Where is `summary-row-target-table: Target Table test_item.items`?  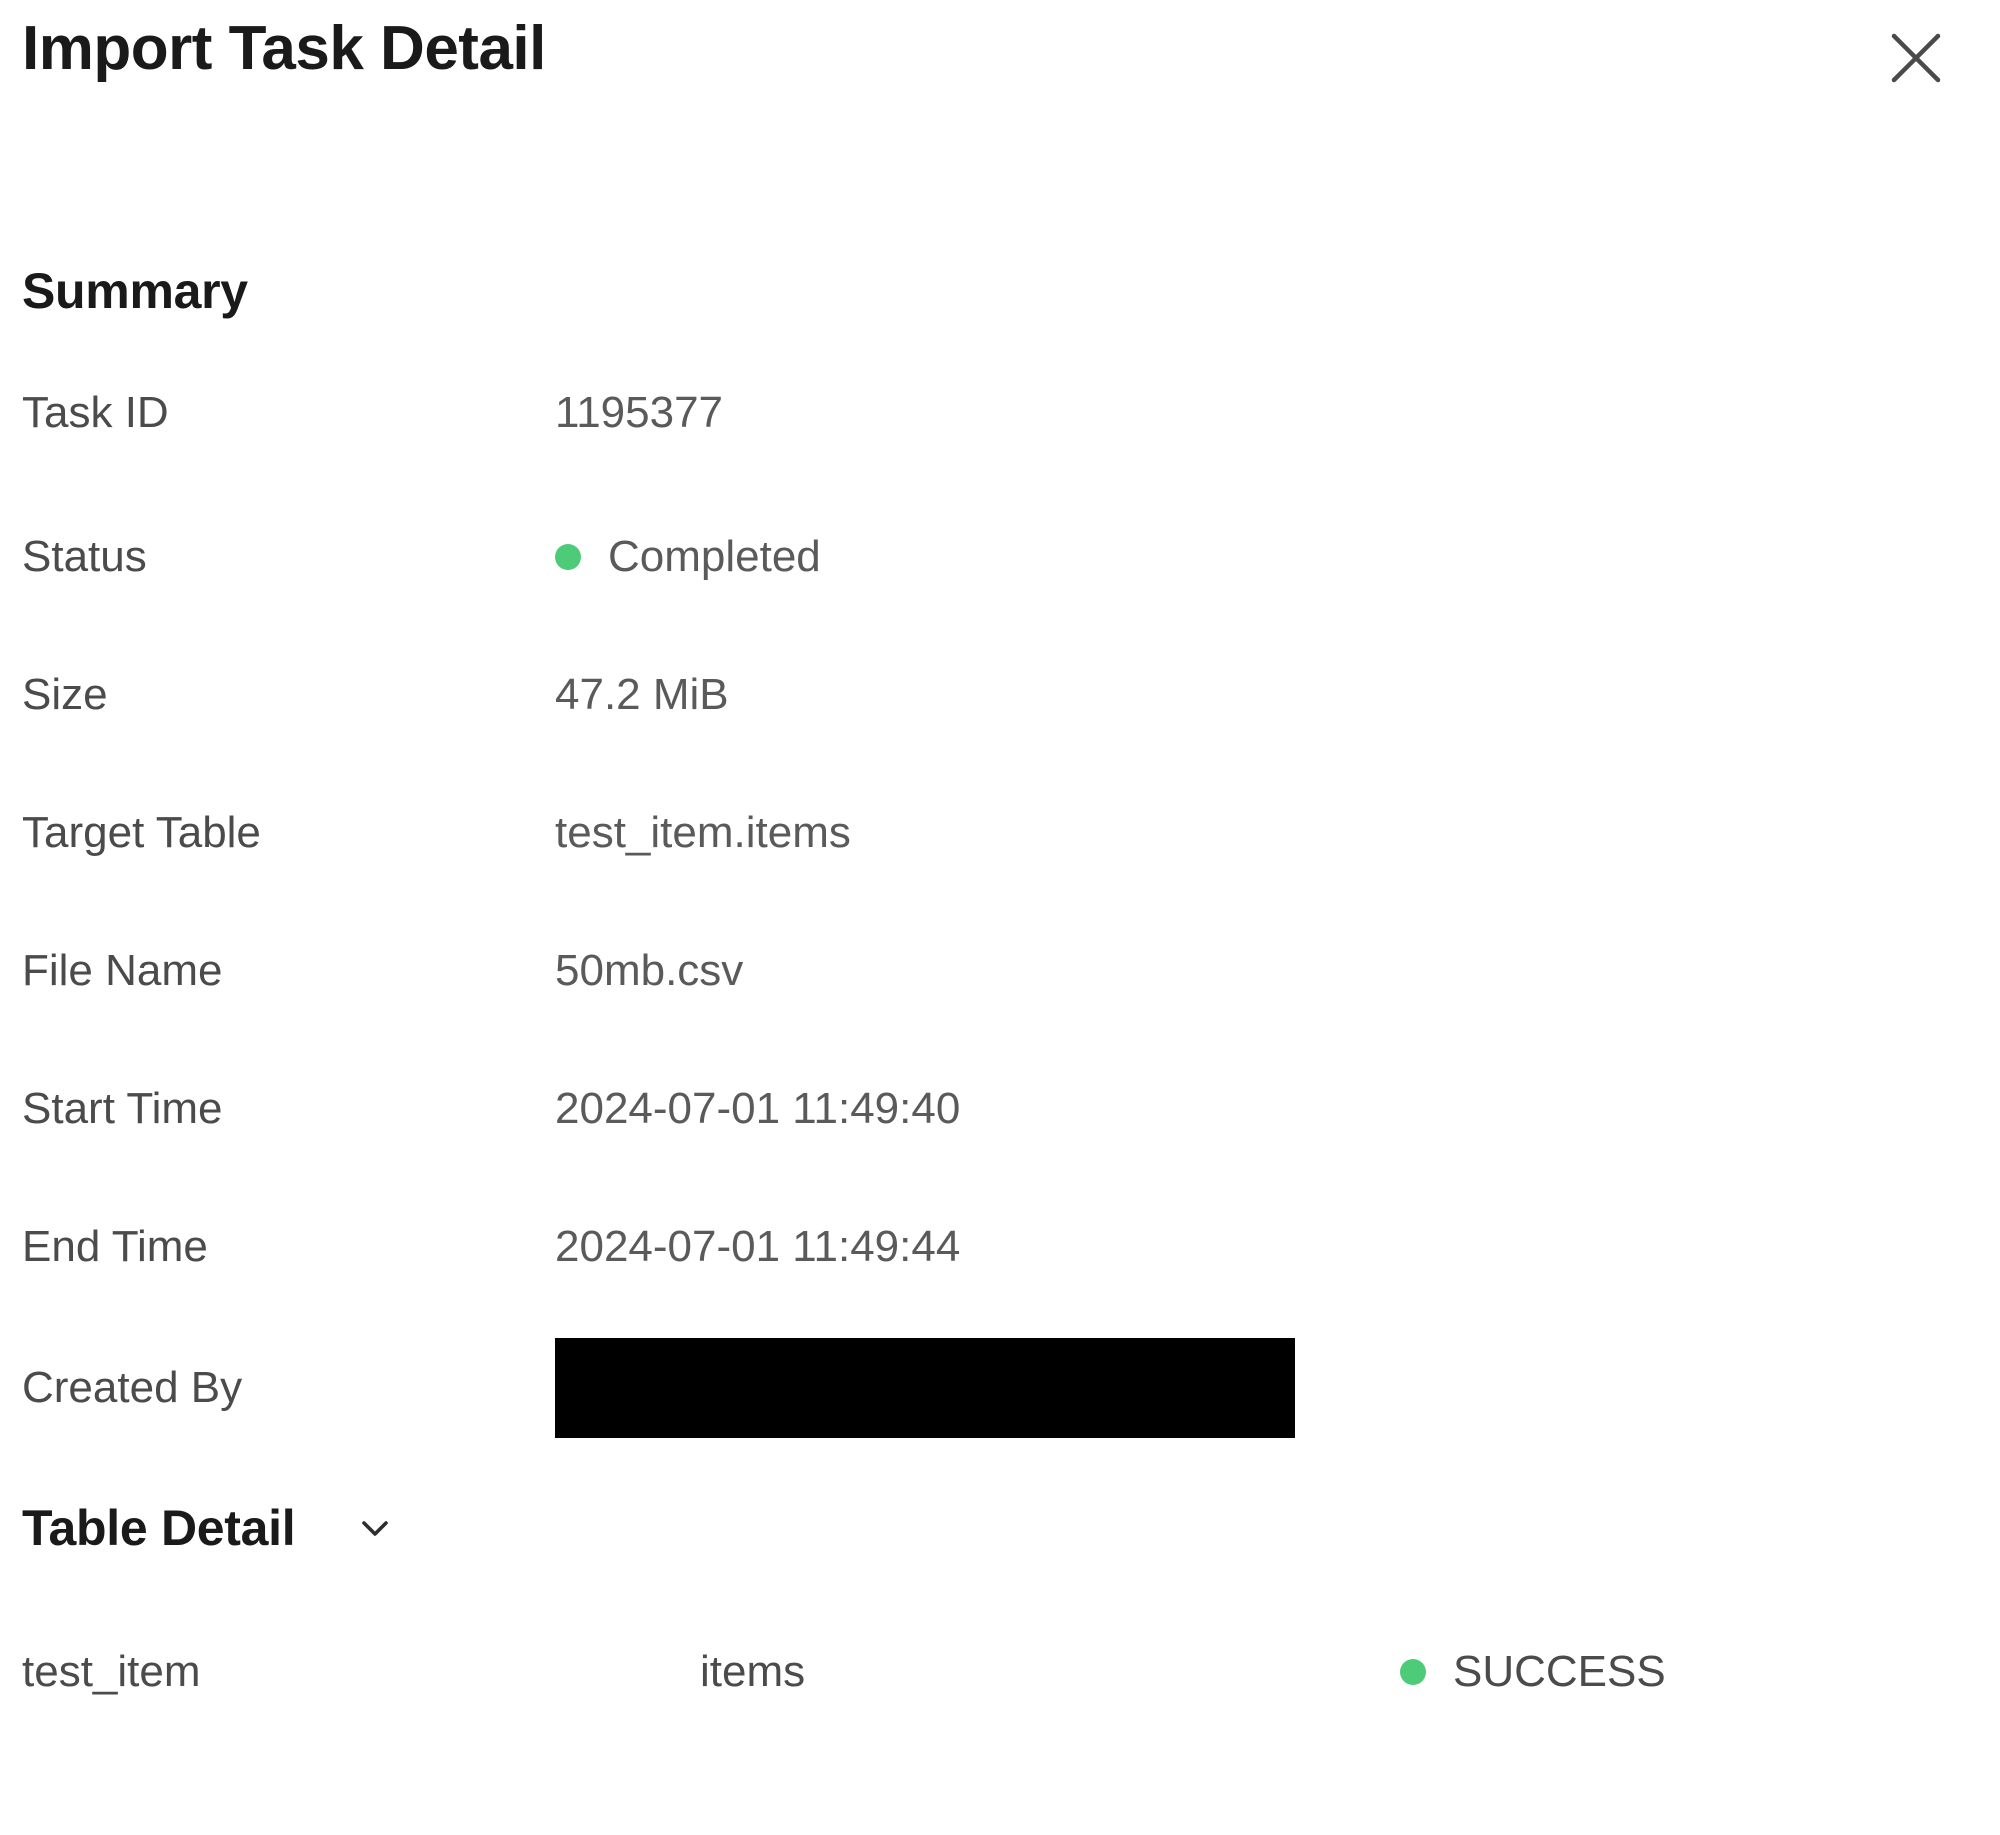 summary-row-target-table: Target Table test_item.items is located at coordinates (1000, 833).